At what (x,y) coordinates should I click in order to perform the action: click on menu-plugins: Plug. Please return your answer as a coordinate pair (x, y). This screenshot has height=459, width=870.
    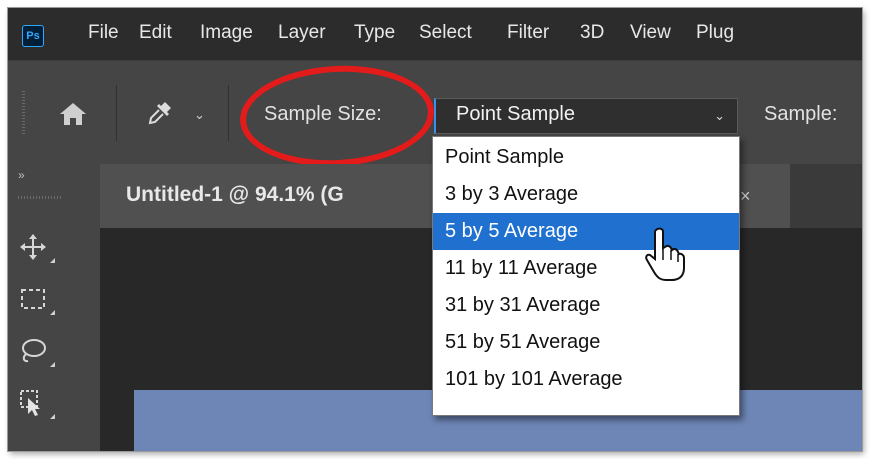
    Looking at the image, I should click on (715, 33).